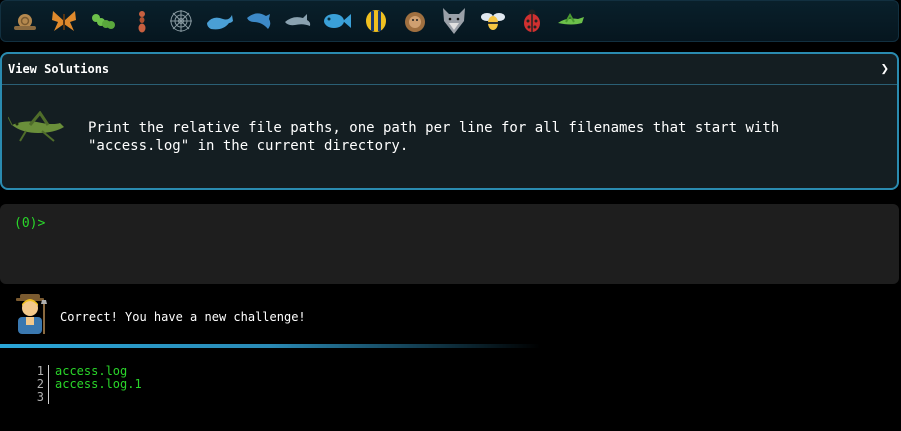 The width and height of the screenshot is (901, 431). I want to click on line-text: access.log.1, so click(98, 384).